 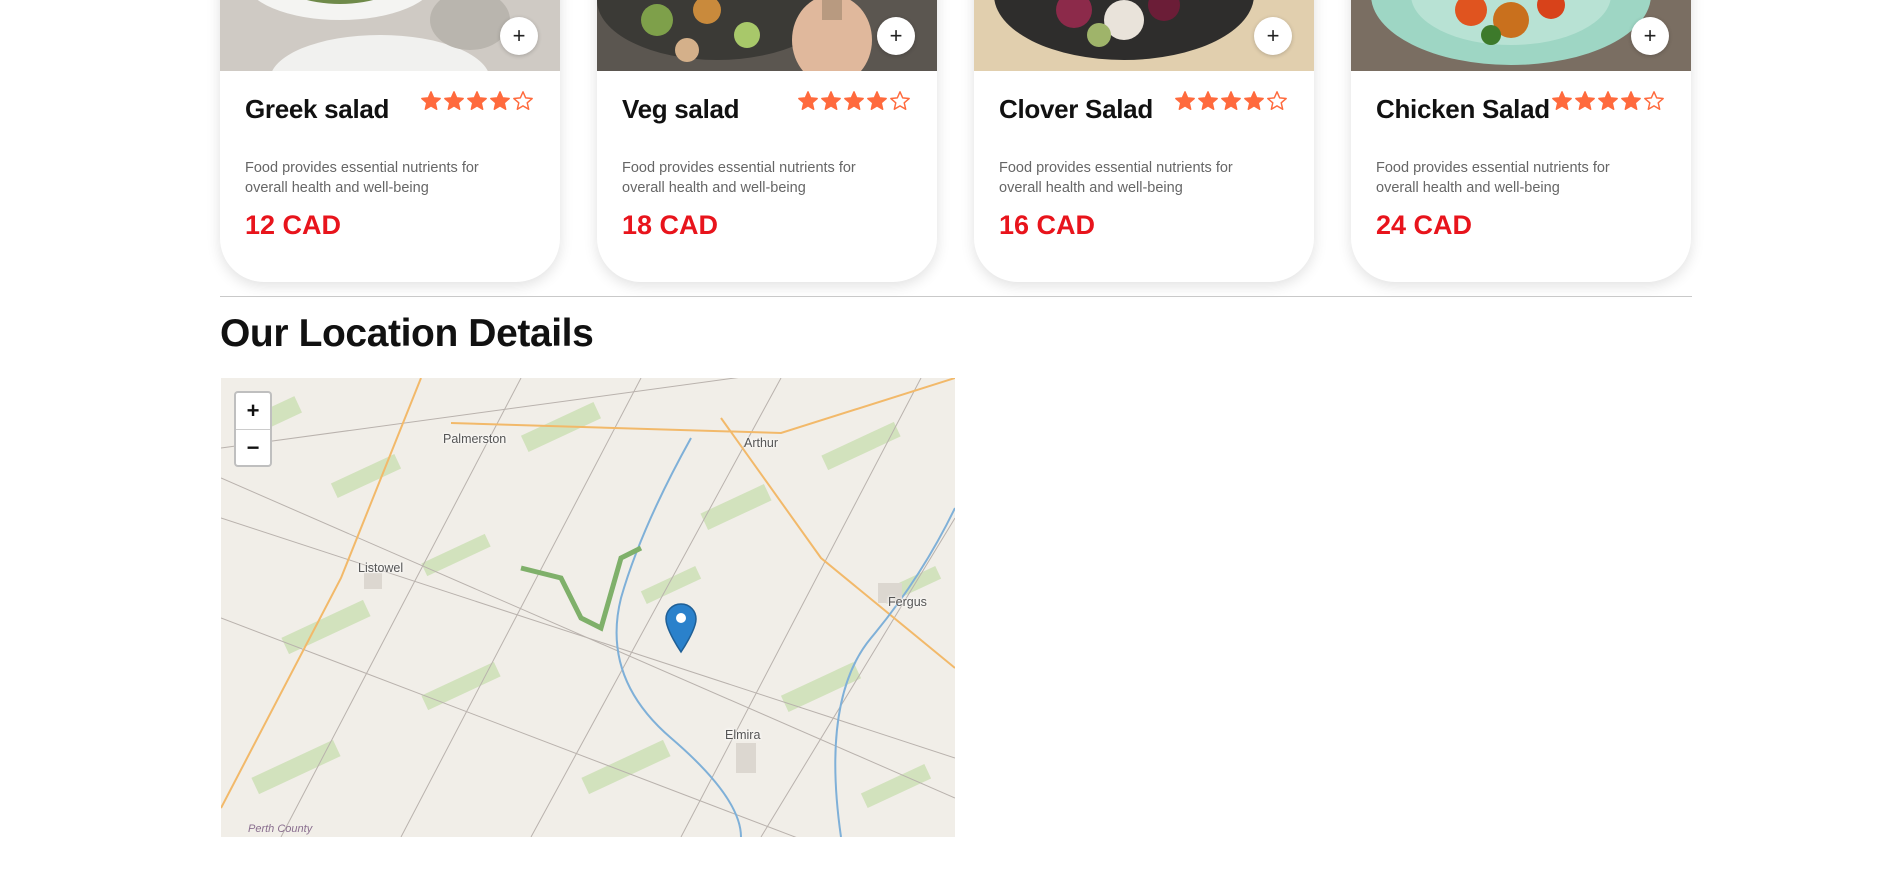 I want to click on section-divider, so click(x=956, y=296).